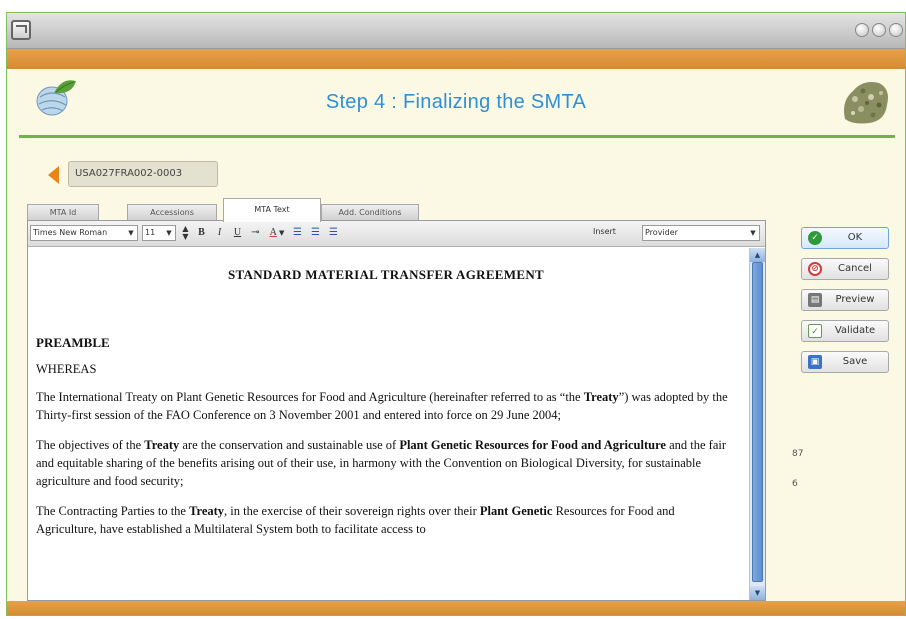 This screenshot has width=906, height=619. Describe the element at coordinates (277, 233) in the screenshot. I see `font-color-icon: A ▼` at that location.